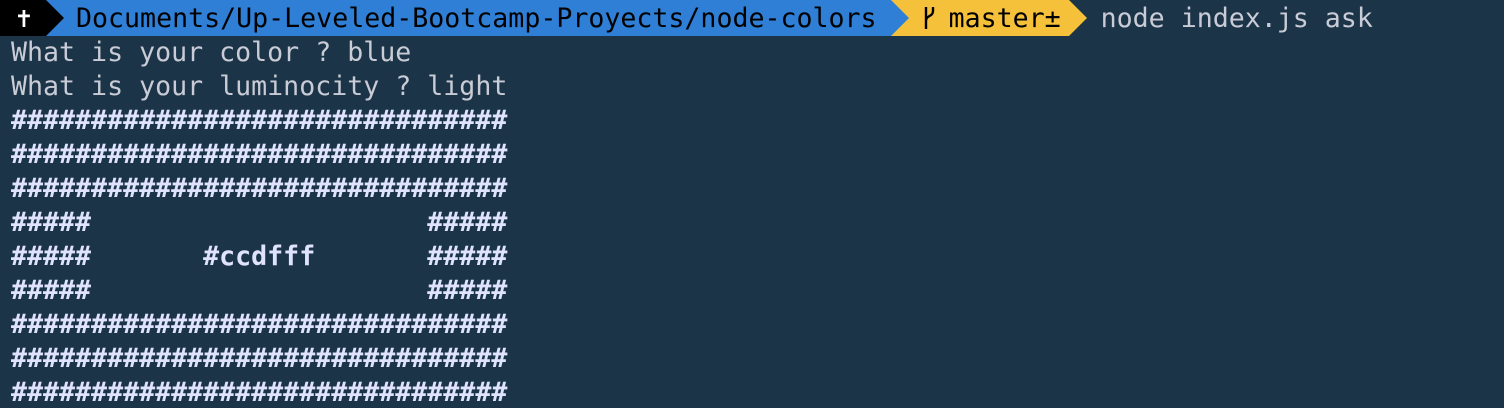 Image resolution: width=1504 pixels, height=408 pixels. Describe the element at coordinates (259, 86) in the screenshot. I see `question-luminosity: What is your luminocity ? light` at that location.